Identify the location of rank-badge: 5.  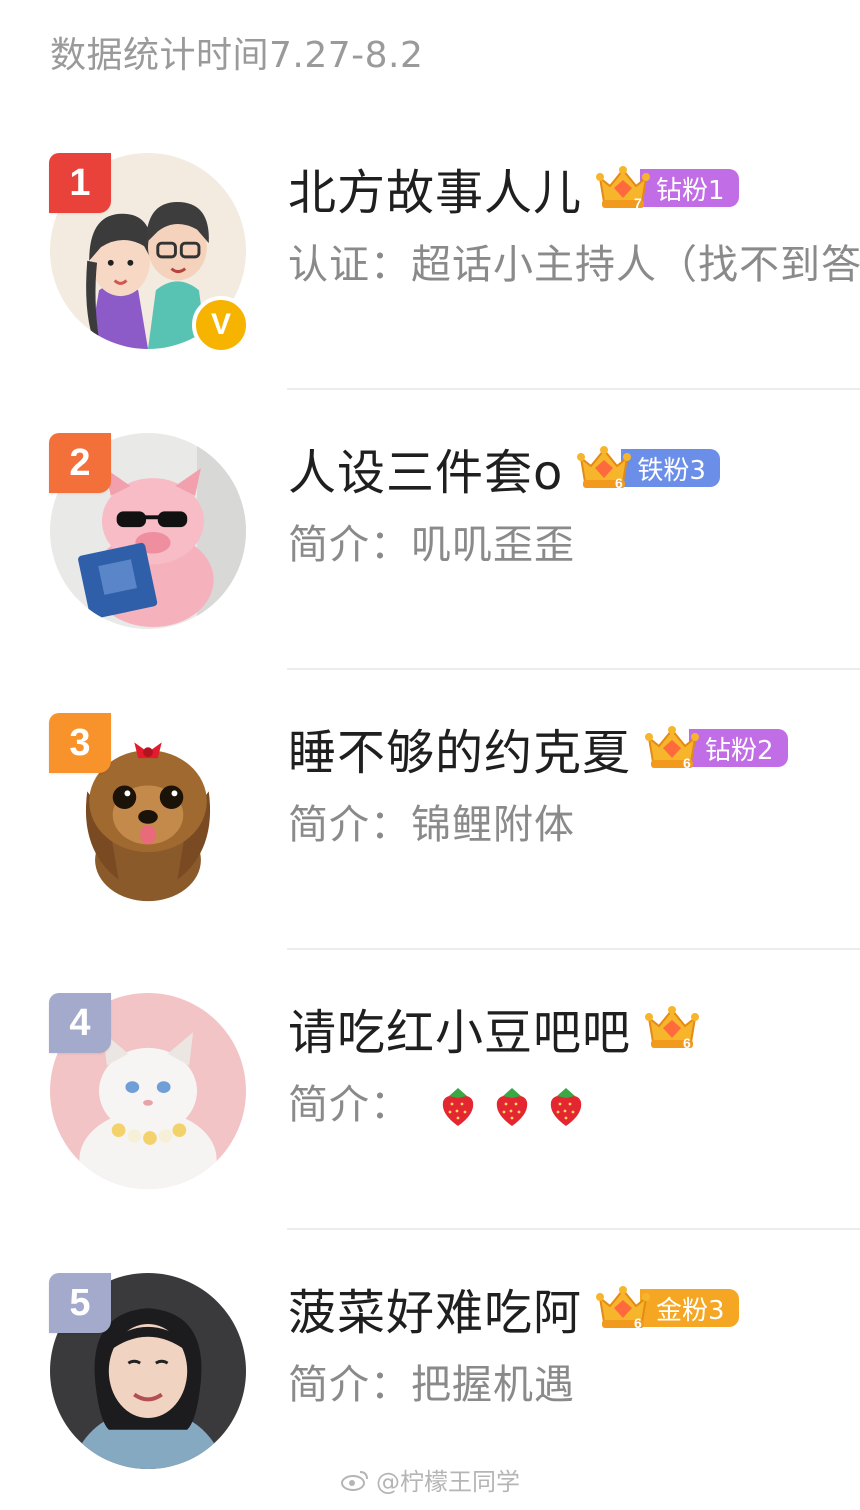
(80, 1303).